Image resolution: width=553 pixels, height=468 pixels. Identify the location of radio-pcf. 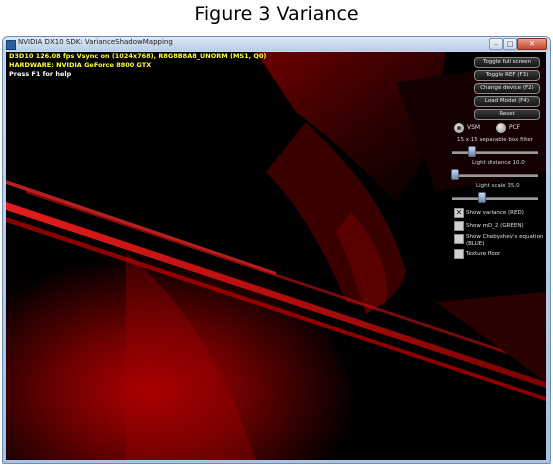
(501, 128).